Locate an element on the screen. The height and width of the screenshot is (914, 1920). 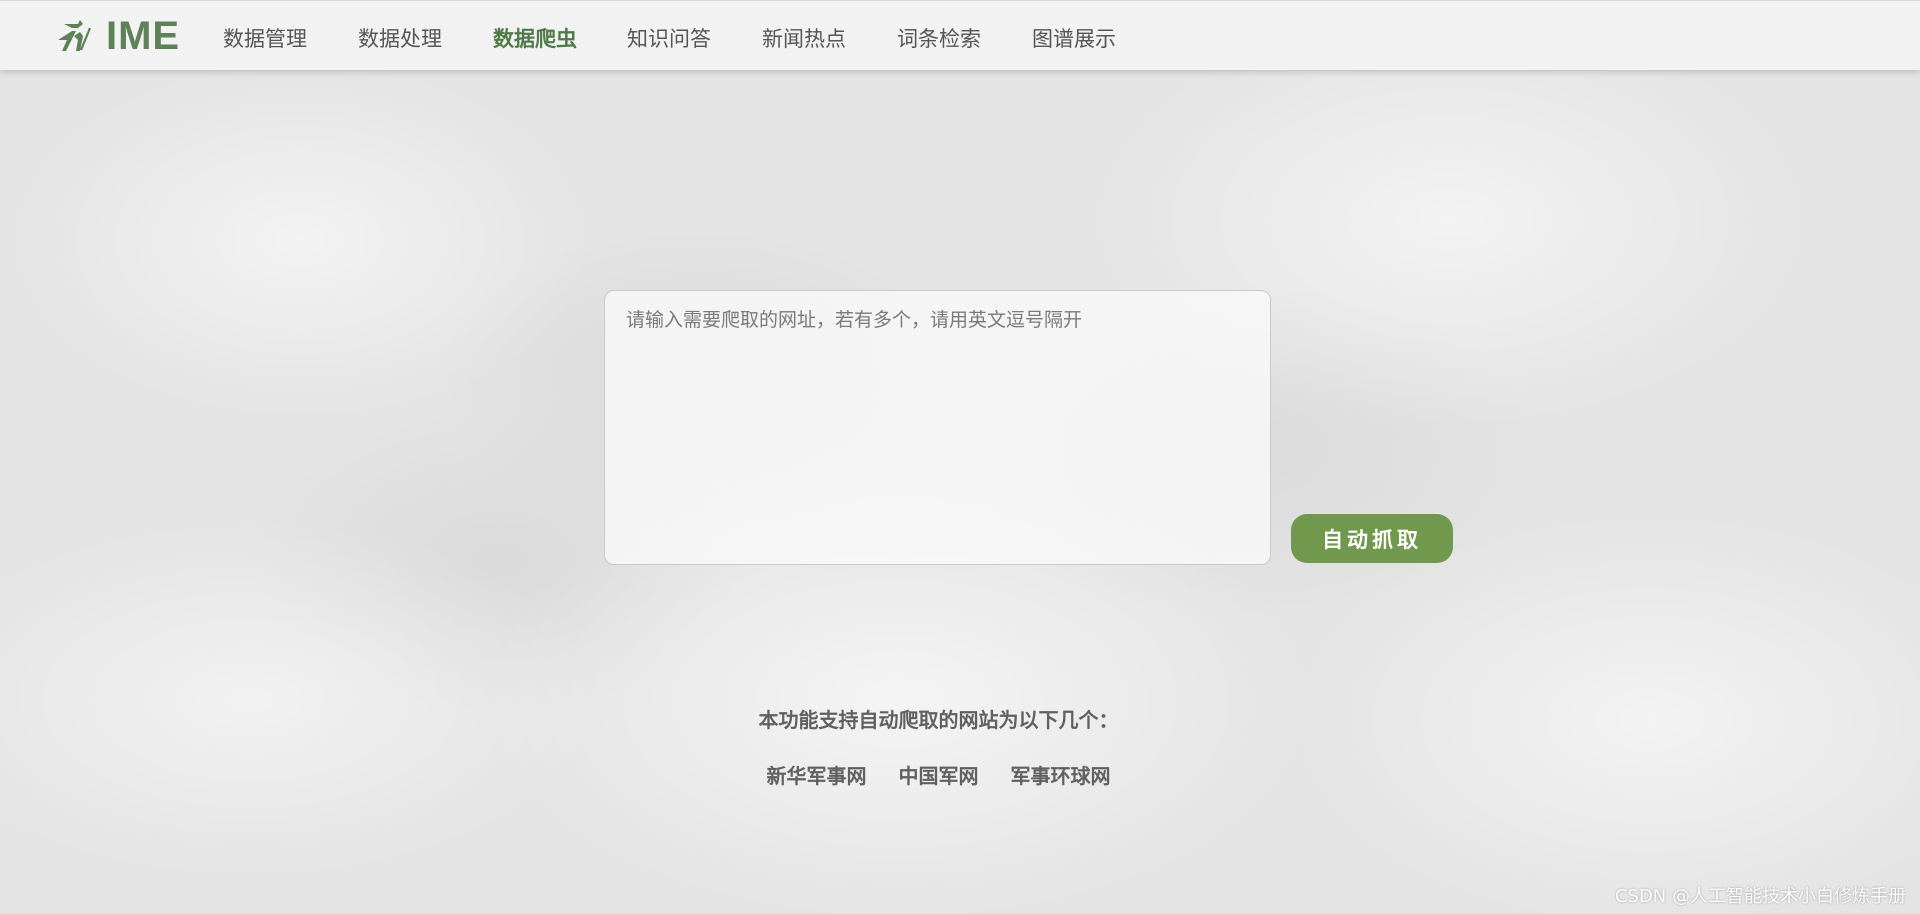
nav-item-data-management: 数据管理 is located at coordinates (265, 38).